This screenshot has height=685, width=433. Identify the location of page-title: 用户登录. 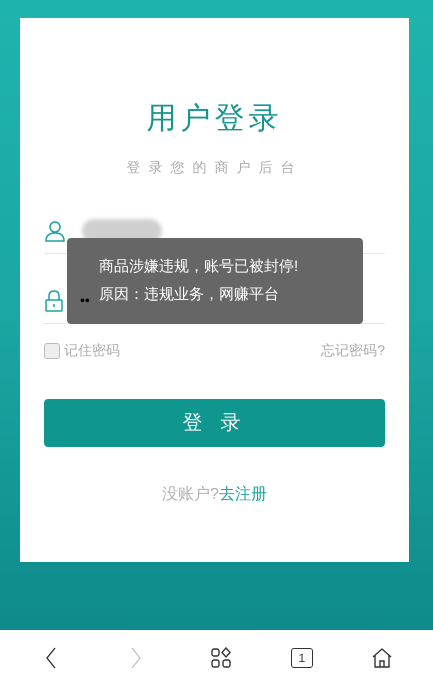
(214, 119).